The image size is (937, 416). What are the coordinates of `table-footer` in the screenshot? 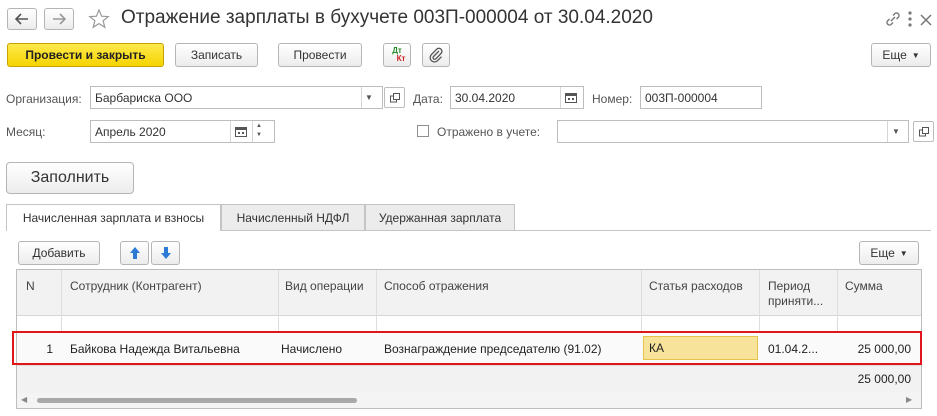 It's located at (469, 379).